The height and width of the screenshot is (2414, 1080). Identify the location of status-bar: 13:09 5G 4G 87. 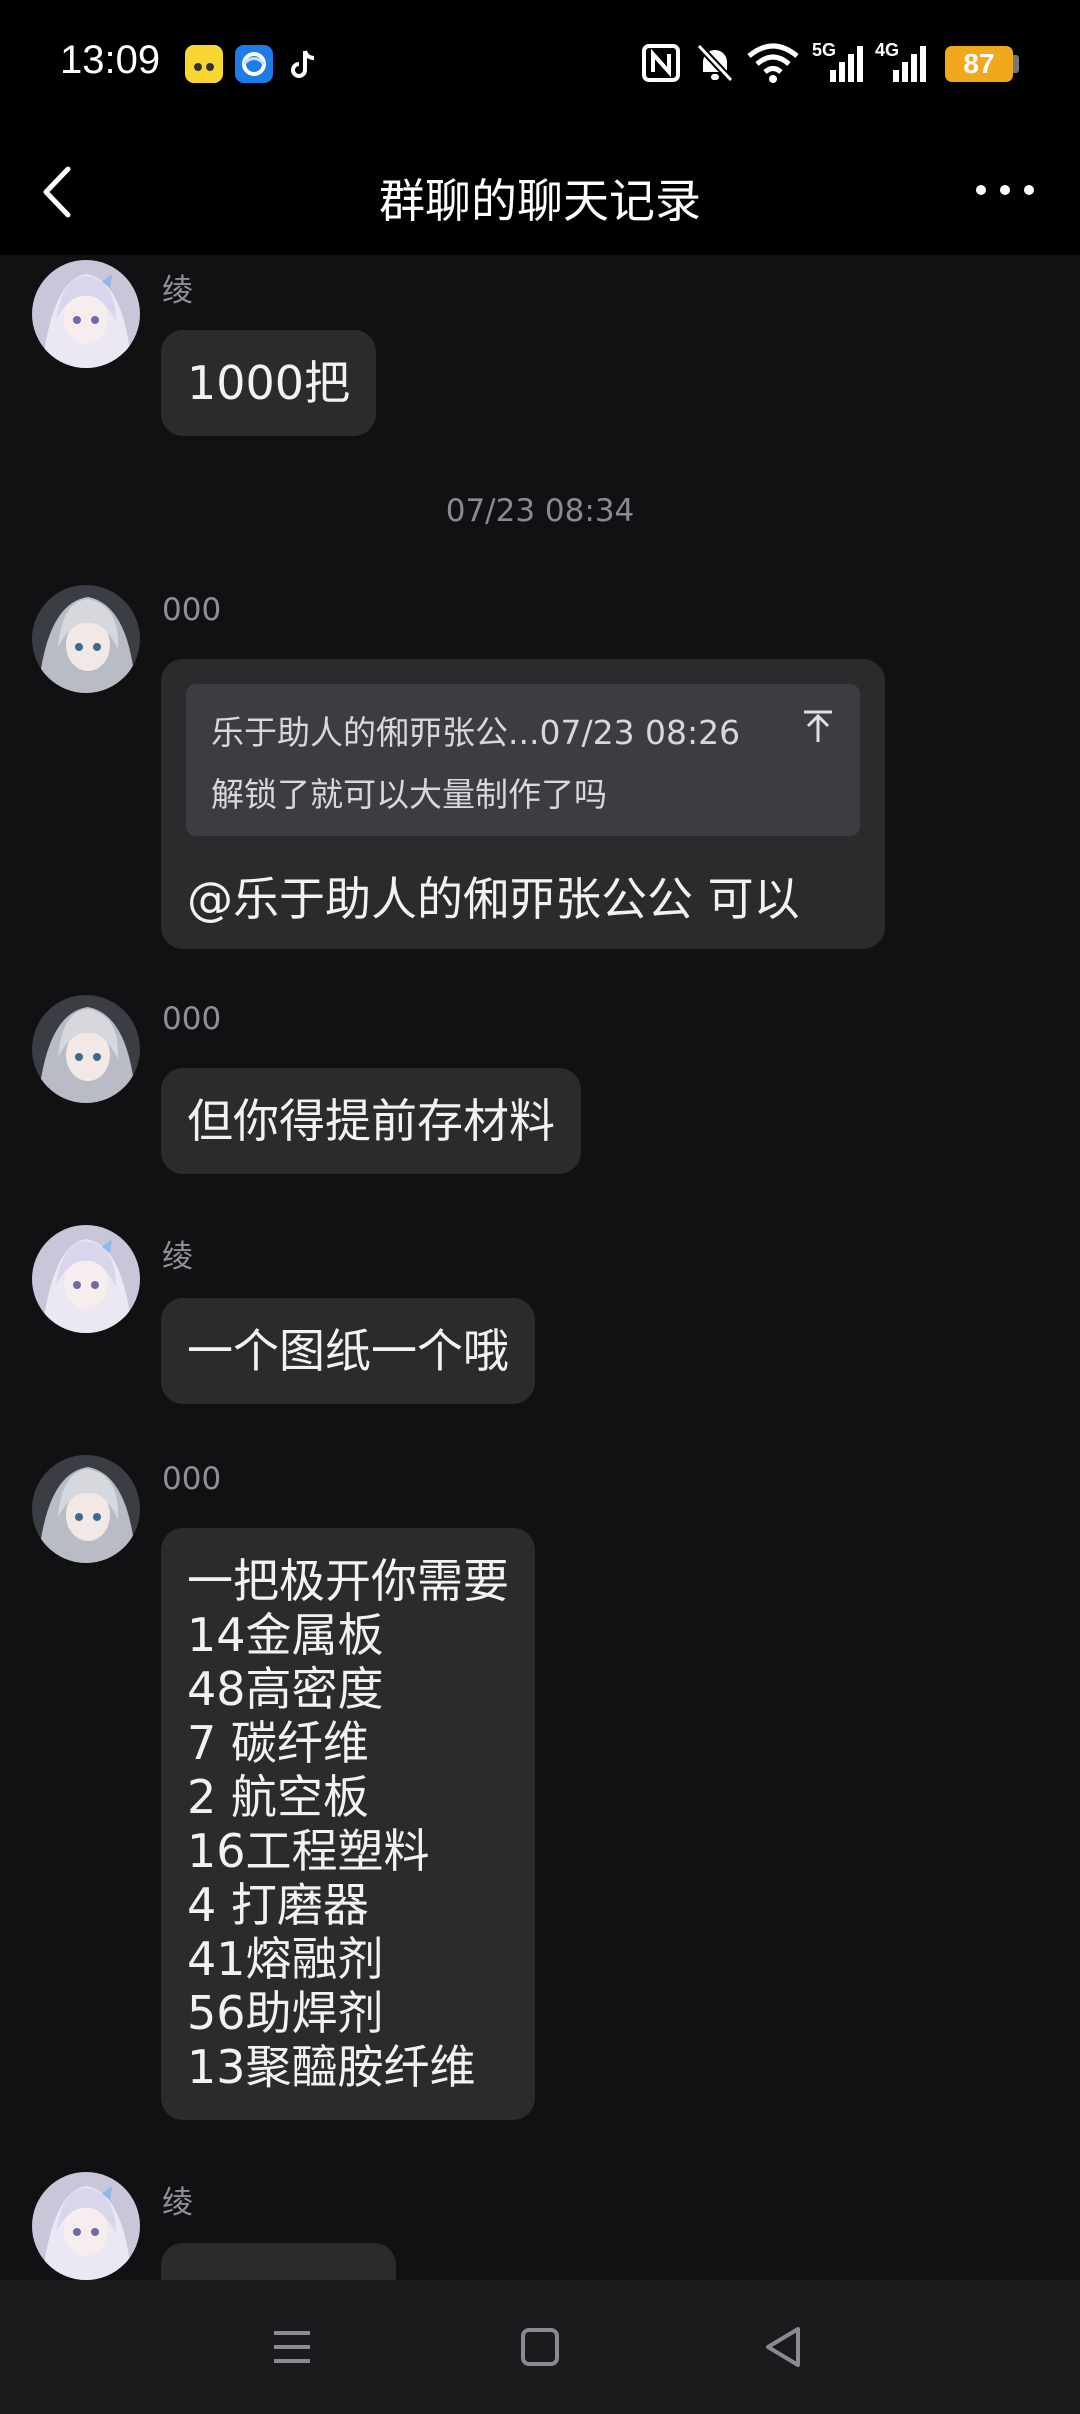
(540, 62).